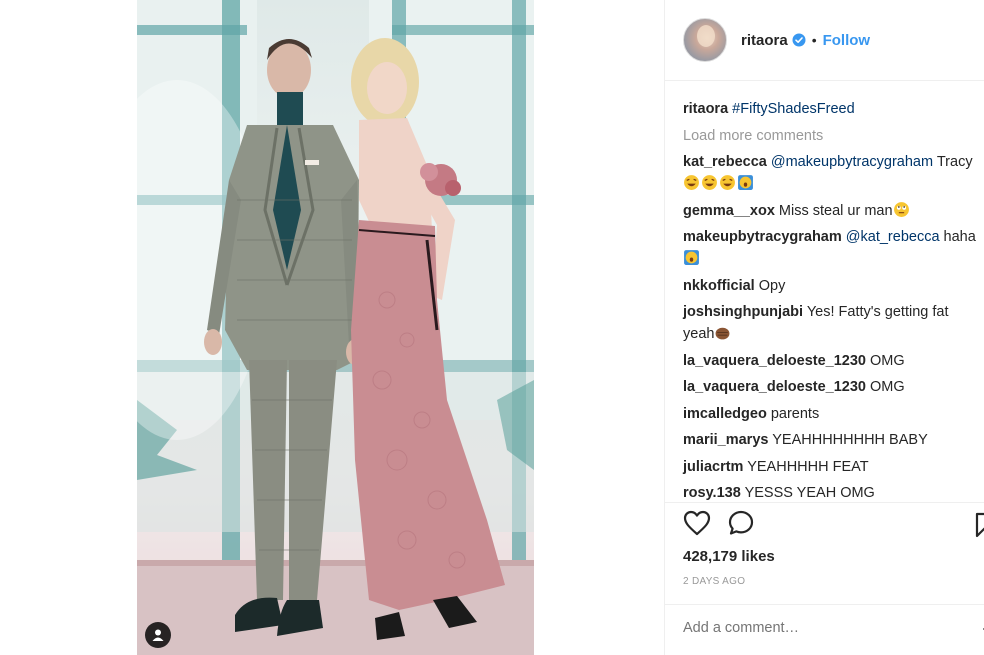 The image size is (984, 655). Describe the element at coordinates (723, 333) in the screenshot. I see `fist-bump-emoji-icon` at that location.